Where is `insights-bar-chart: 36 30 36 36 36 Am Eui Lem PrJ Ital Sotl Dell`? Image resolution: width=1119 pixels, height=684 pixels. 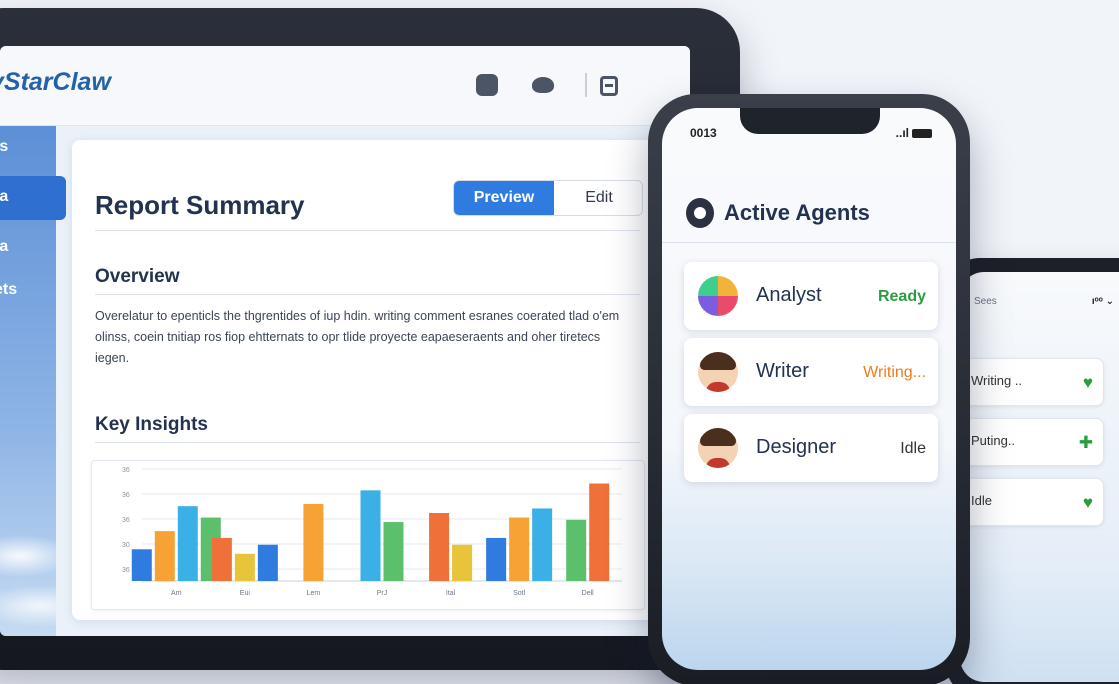 insights-bar-chart: 36 30 36 36 36 Am Eui Lem PrJ Ital Sotl Dell is located at coordinates (372, 532).